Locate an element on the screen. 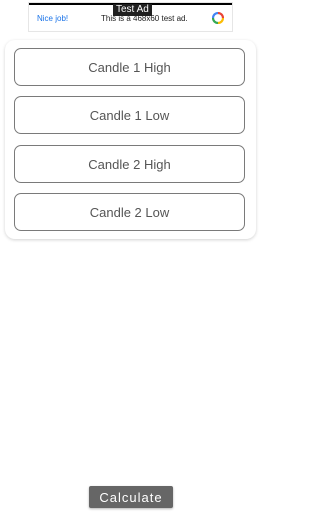 The width and height of the screenshot is (320, 512). candle-1-low-input is located at coordinates (129, 115).